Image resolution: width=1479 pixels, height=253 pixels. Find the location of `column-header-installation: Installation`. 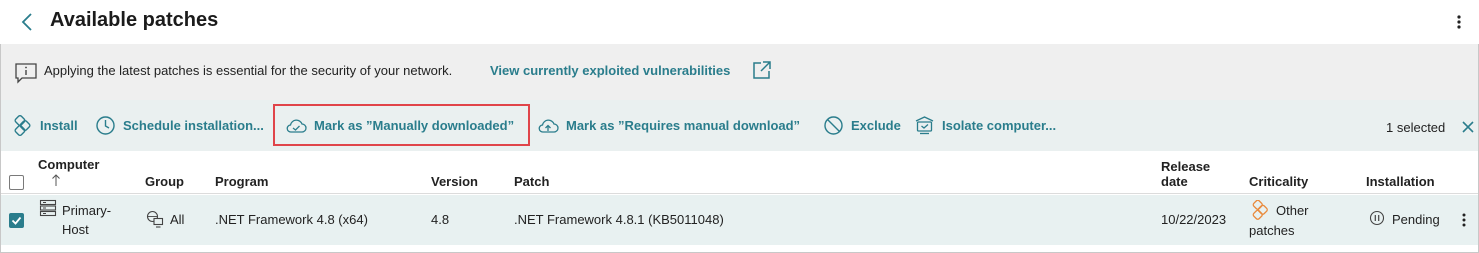

column-header-installation: Installation is located at coordinates (1400, 181).